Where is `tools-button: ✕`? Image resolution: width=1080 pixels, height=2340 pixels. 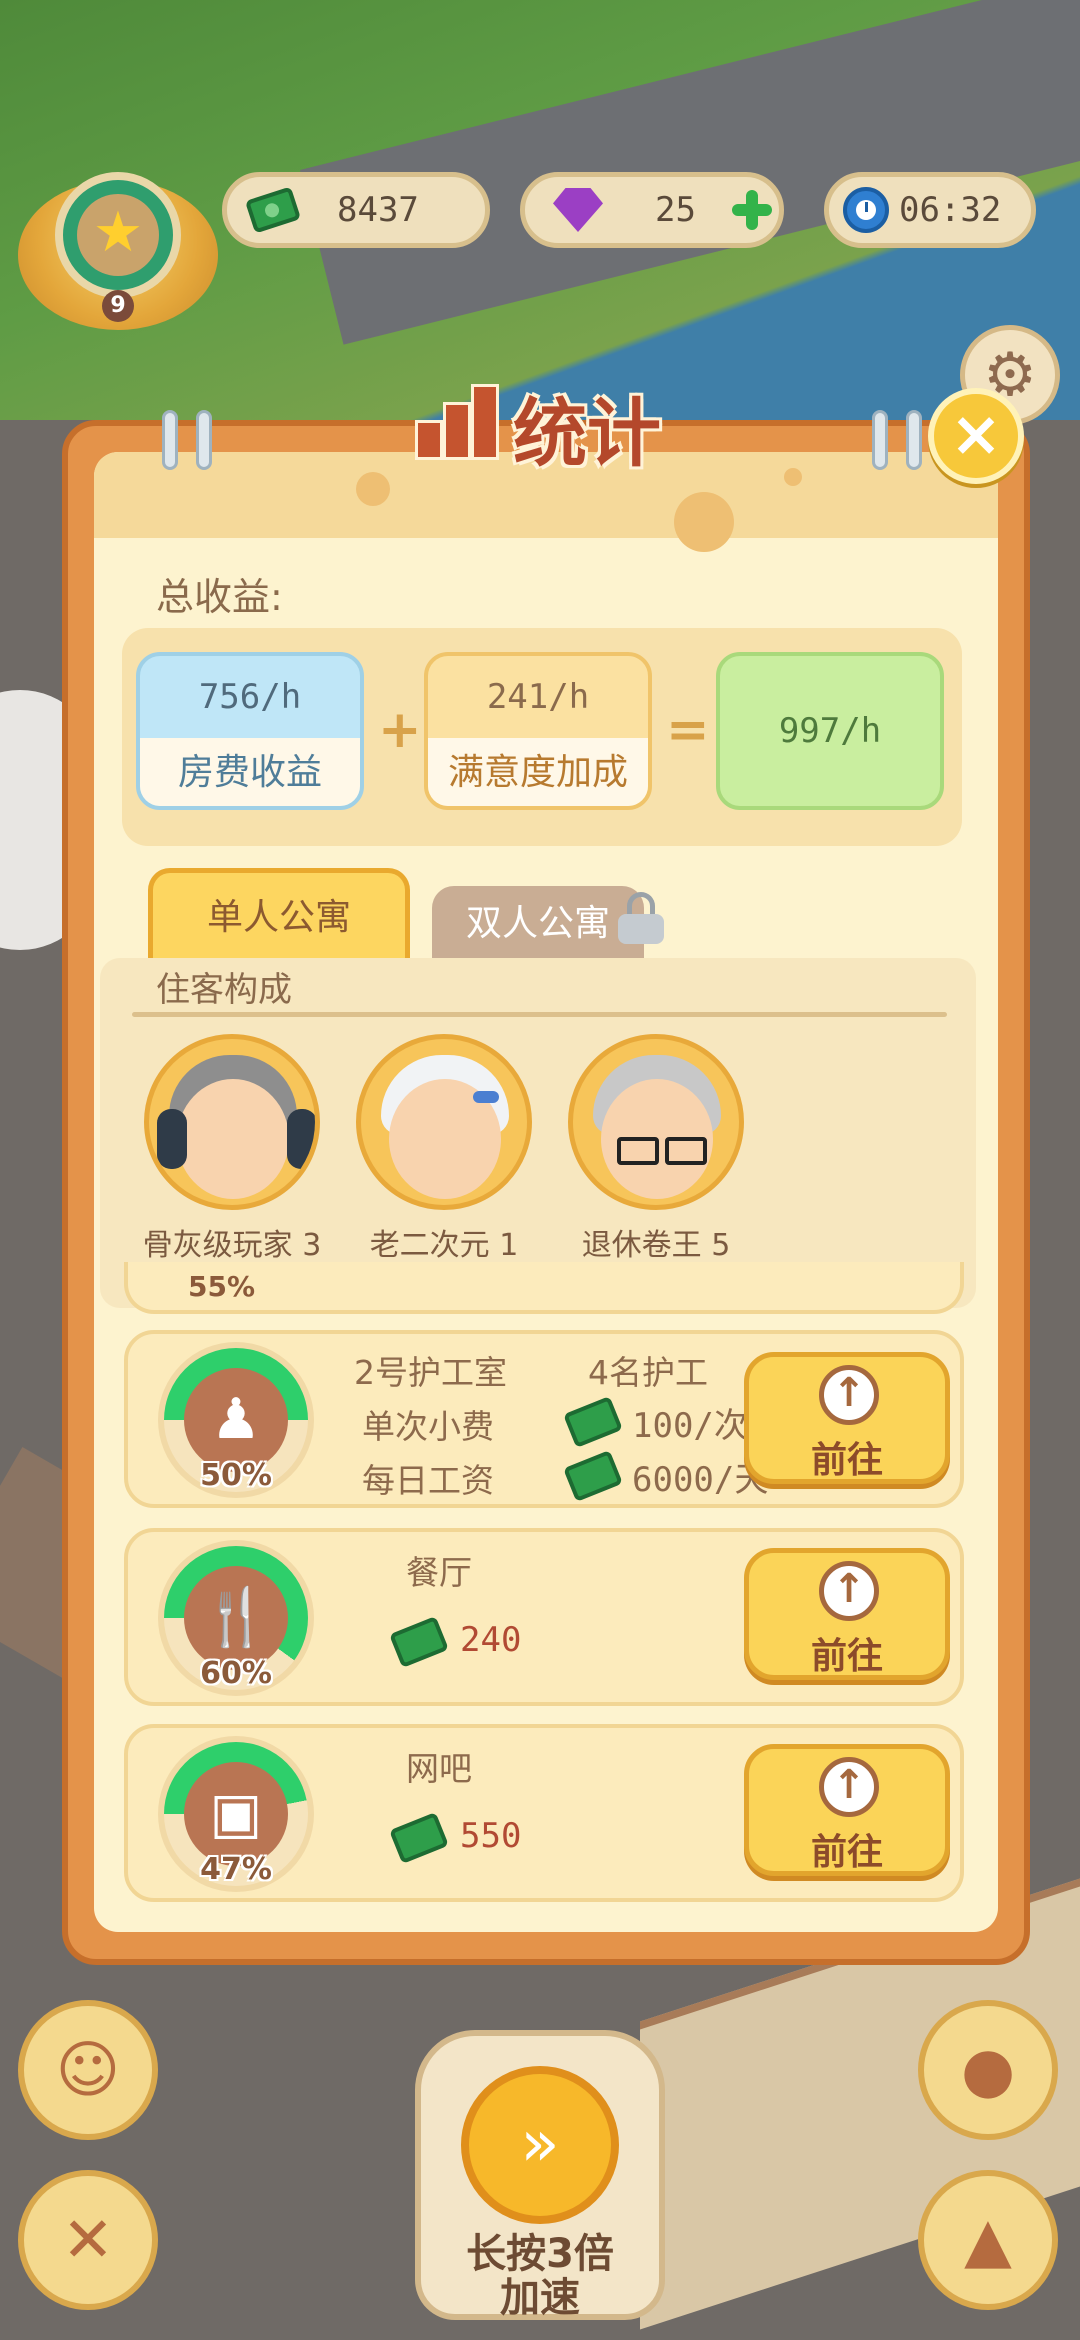 tools-button: ✕ is located at coordinates (88, 2240).